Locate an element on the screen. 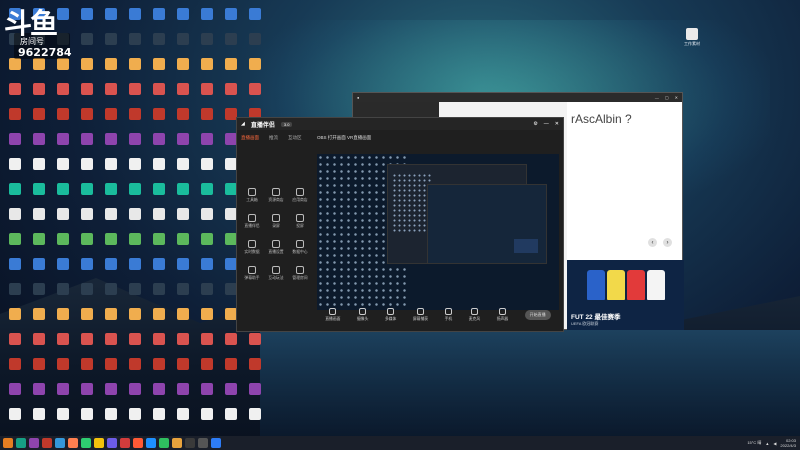 The image size is (800, 450). tool-item: 管理房间 is located at coordinates (300, 273).